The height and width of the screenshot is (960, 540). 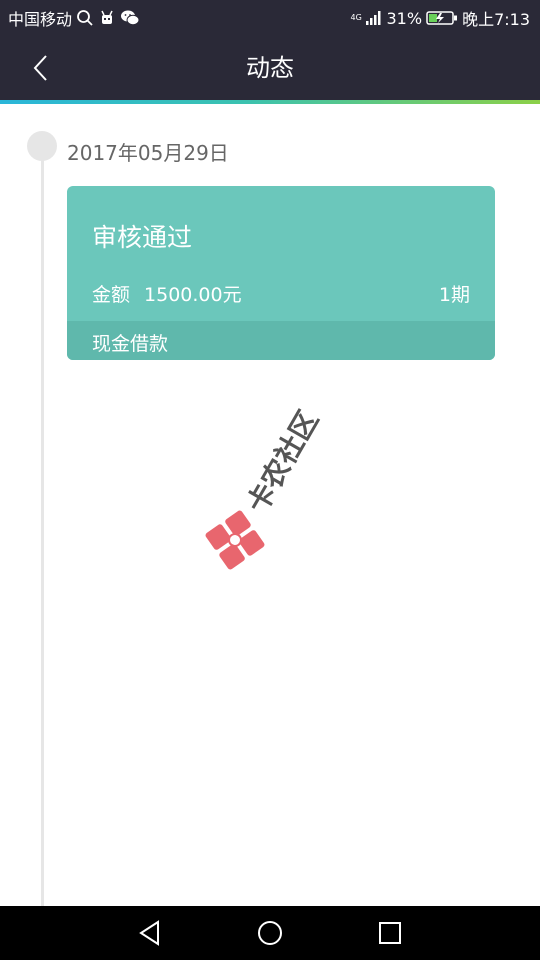 What do you see at coordinates (281, 273) in the screenshot?
I see `loan-status-card: 审核通过 金额 1500.00元 1期 现金借款` at bounding box center [281, 273].